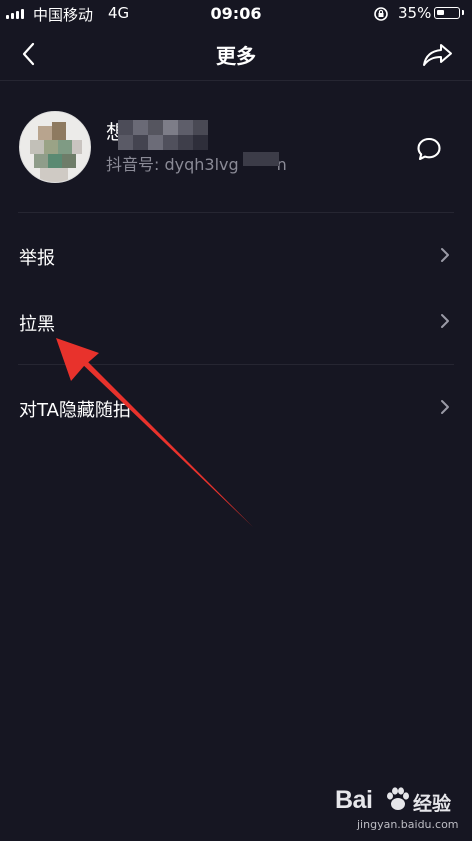 The height and width of the screenshot is (841, 472). Describe the element at coordinates (236, 322) in the screenshot. I see `menu-item-block: 拉黑` at that location.